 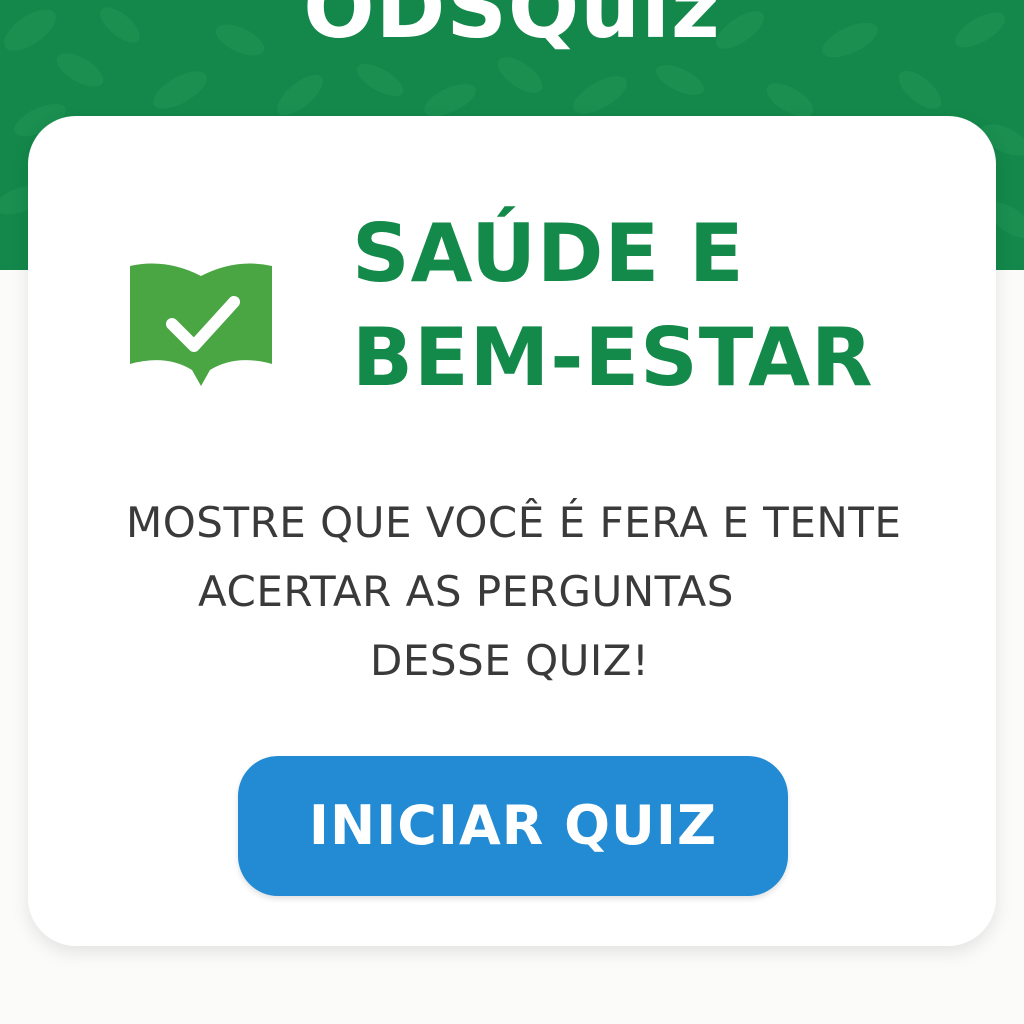 What do you see at coordinates (466, 591) in the screenshot?
I see `intro-text-line-2: ACERTAR AS PERGUNTAS` at bounding box center [466, 591].